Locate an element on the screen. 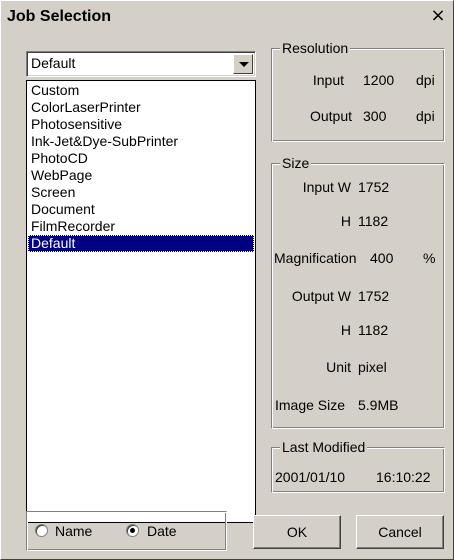 The width and height of the screenshot is (454, 560). size-magnification-value: 400 is located at coordinates (382, 258).